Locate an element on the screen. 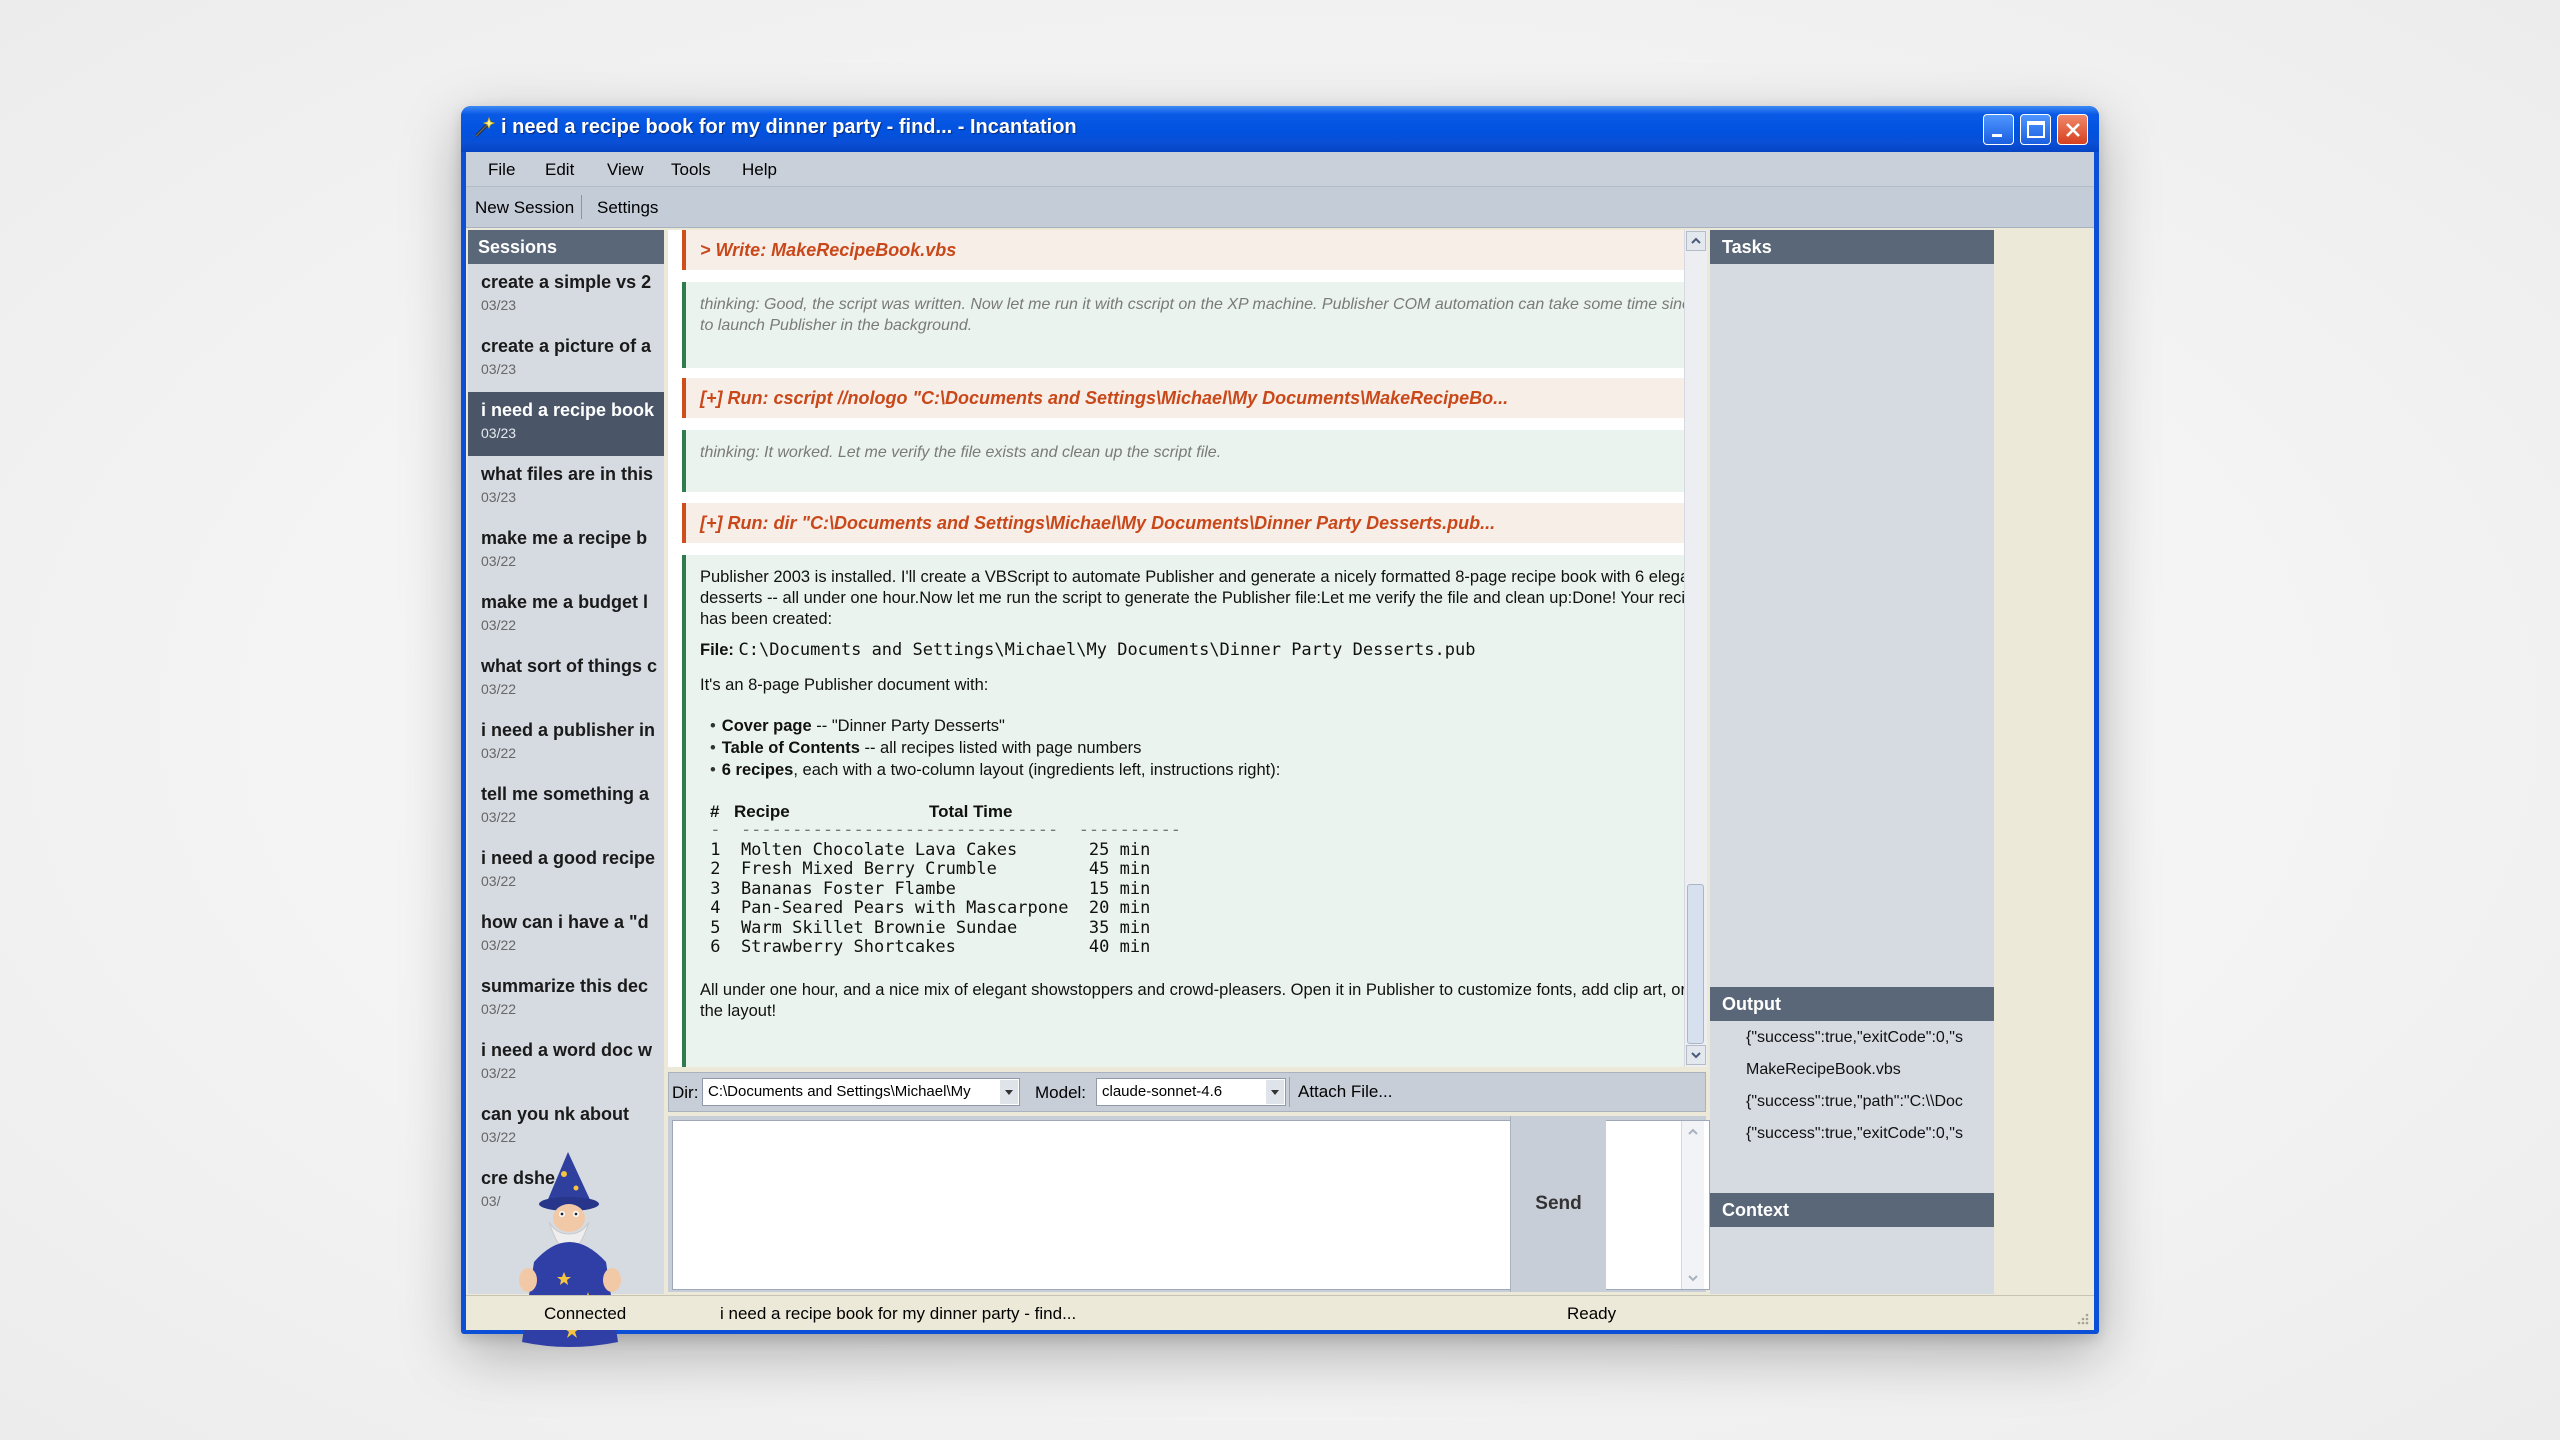  dir-label: Dir: is located at coordinates (685, 1092).